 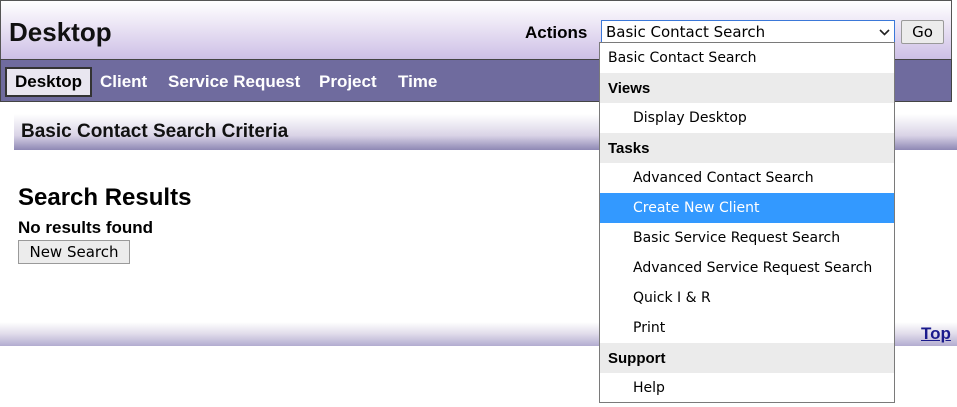 What do you see at coordinates (922, 32) in the screenshot?
I see `go-button: Go` at bounding box center [922, 32].